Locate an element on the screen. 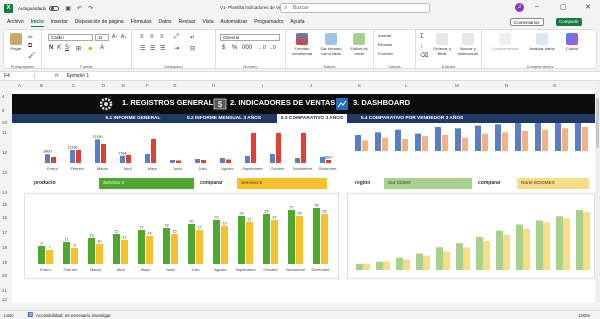 This screenshot has width=600, height=319. format-table-button: Dar formato como tabla is located at coordinates (331, 44).